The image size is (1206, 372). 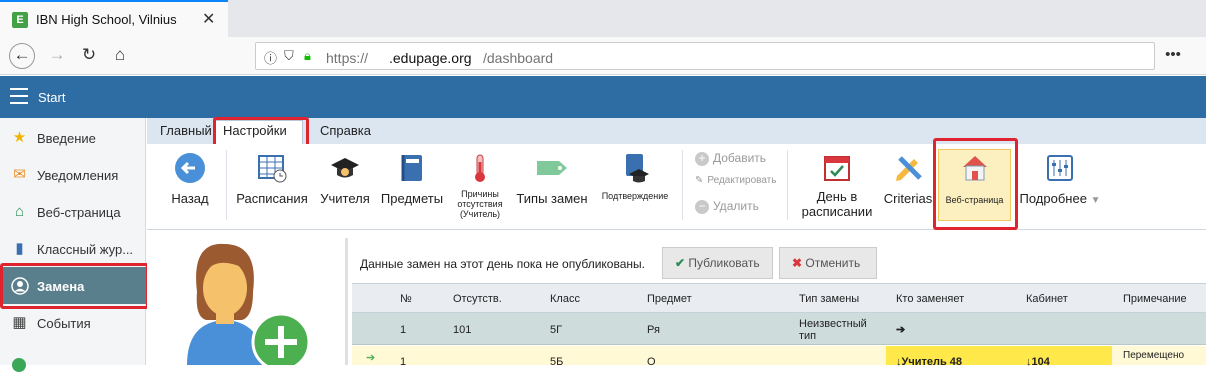 I want to click on lock-icon: 🔒︎, so click(x=307, y=55).